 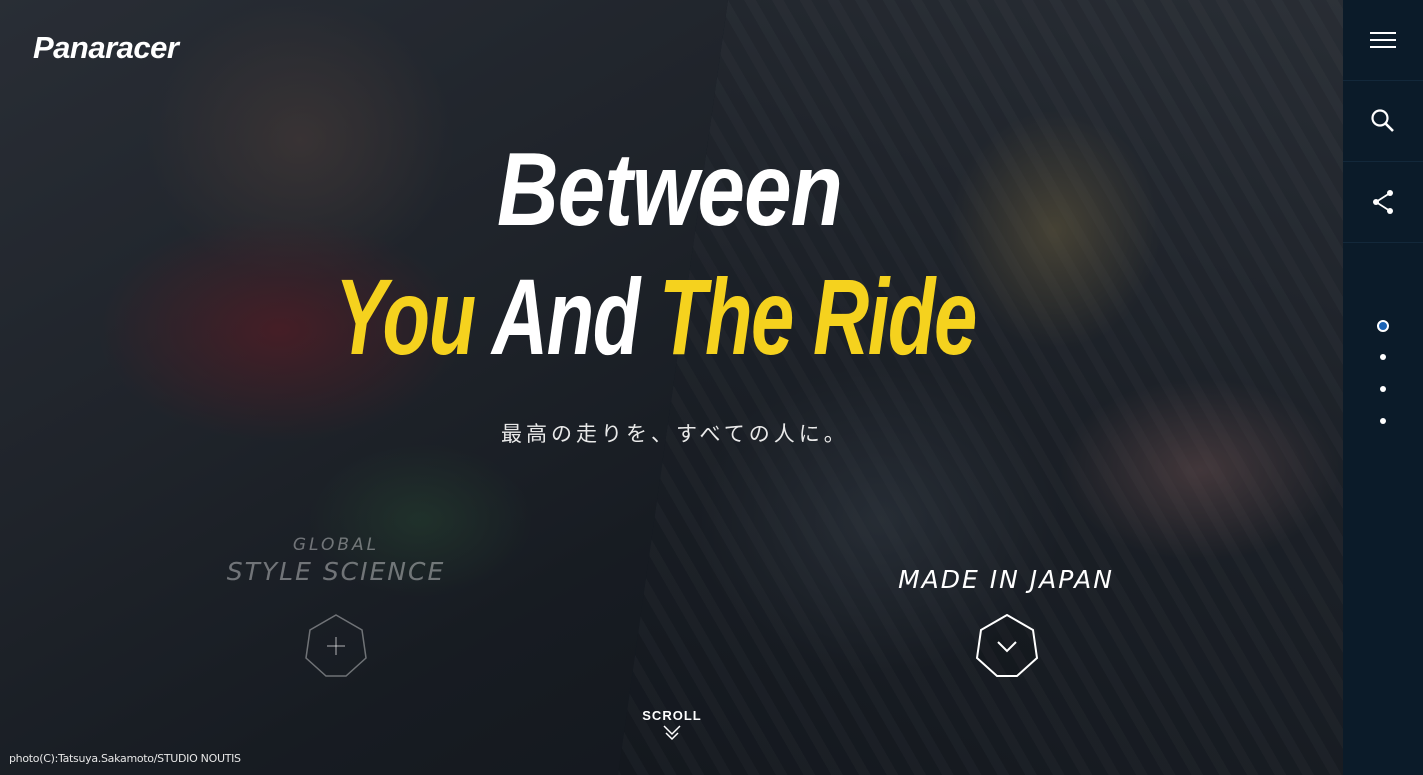 I want to click on headline-between: Between, so click(x=670, y=190).